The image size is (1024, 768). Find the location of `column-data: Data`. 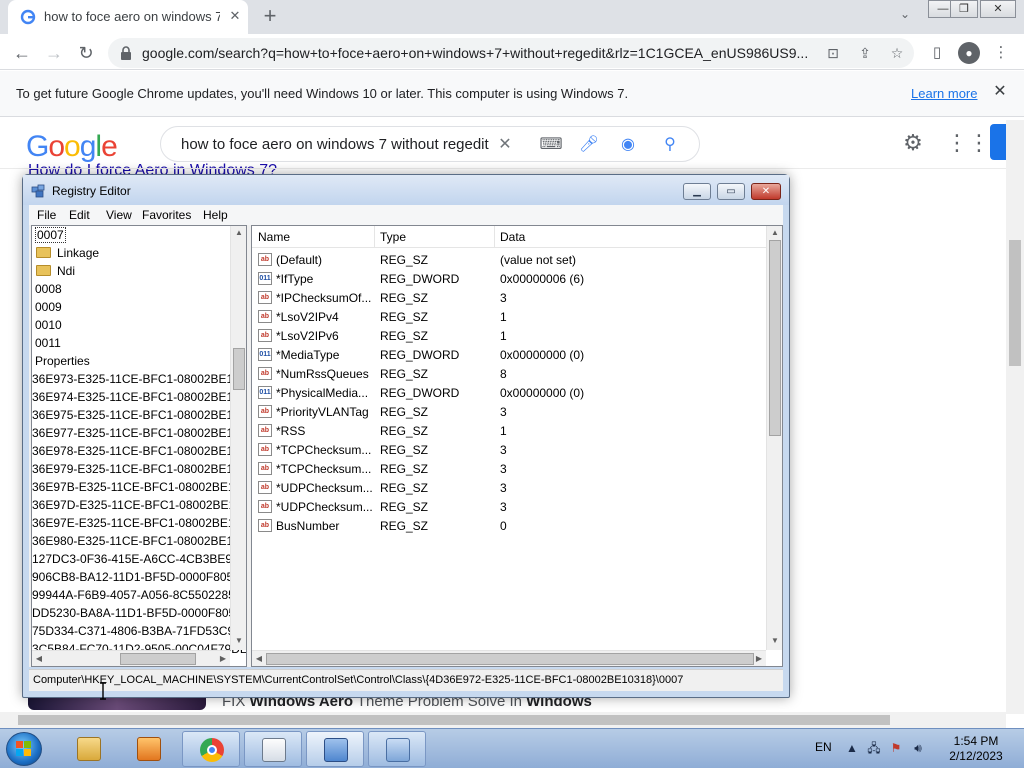

column-data: Data is located at coordinates (512, 237).